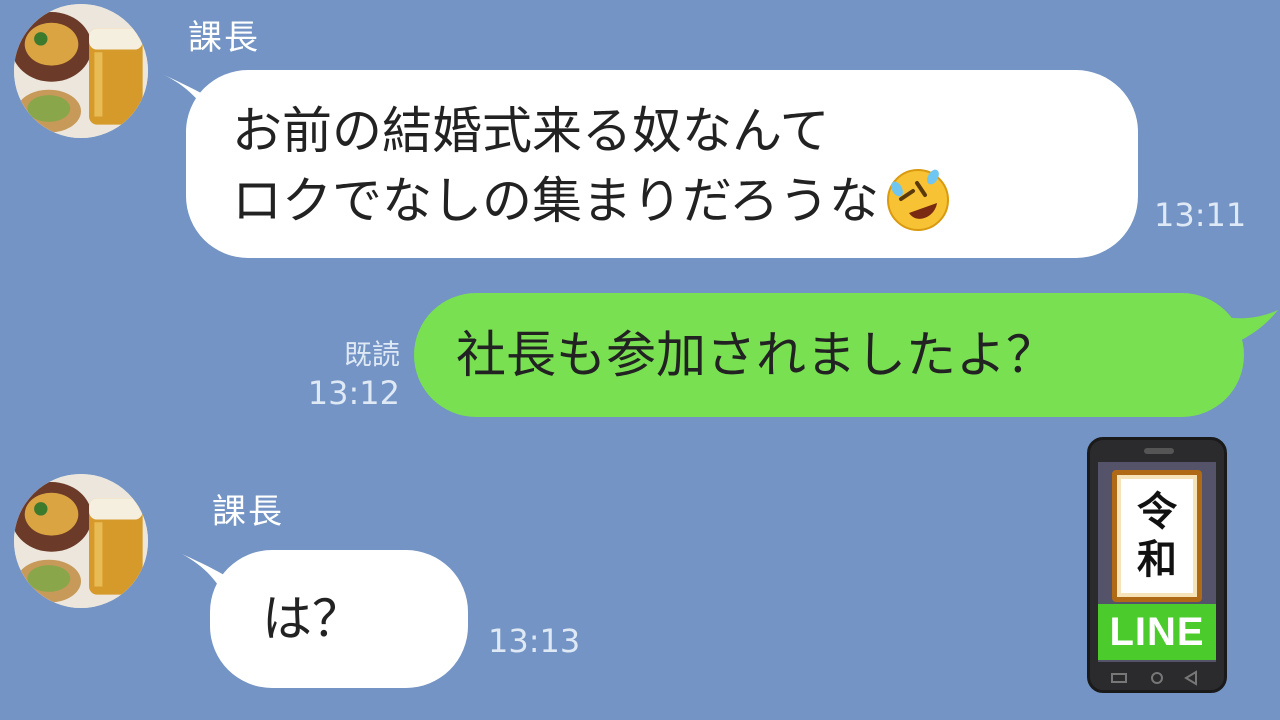 The height and width of the screenshot is (720, 1280). Describe the element at coordinates (1157, 536) in the screenshot. I see `reiwa-card: 令 和` at that location.